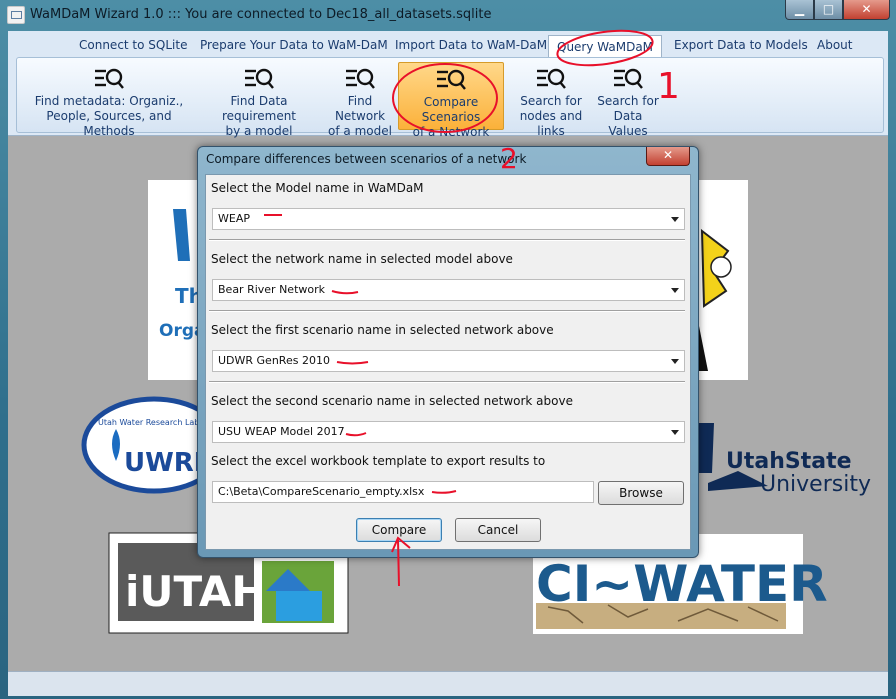  What do you see at coordinates (401, 561) in the screenshot?
I see `arrow-annotation` at bounding box center [401, 561].